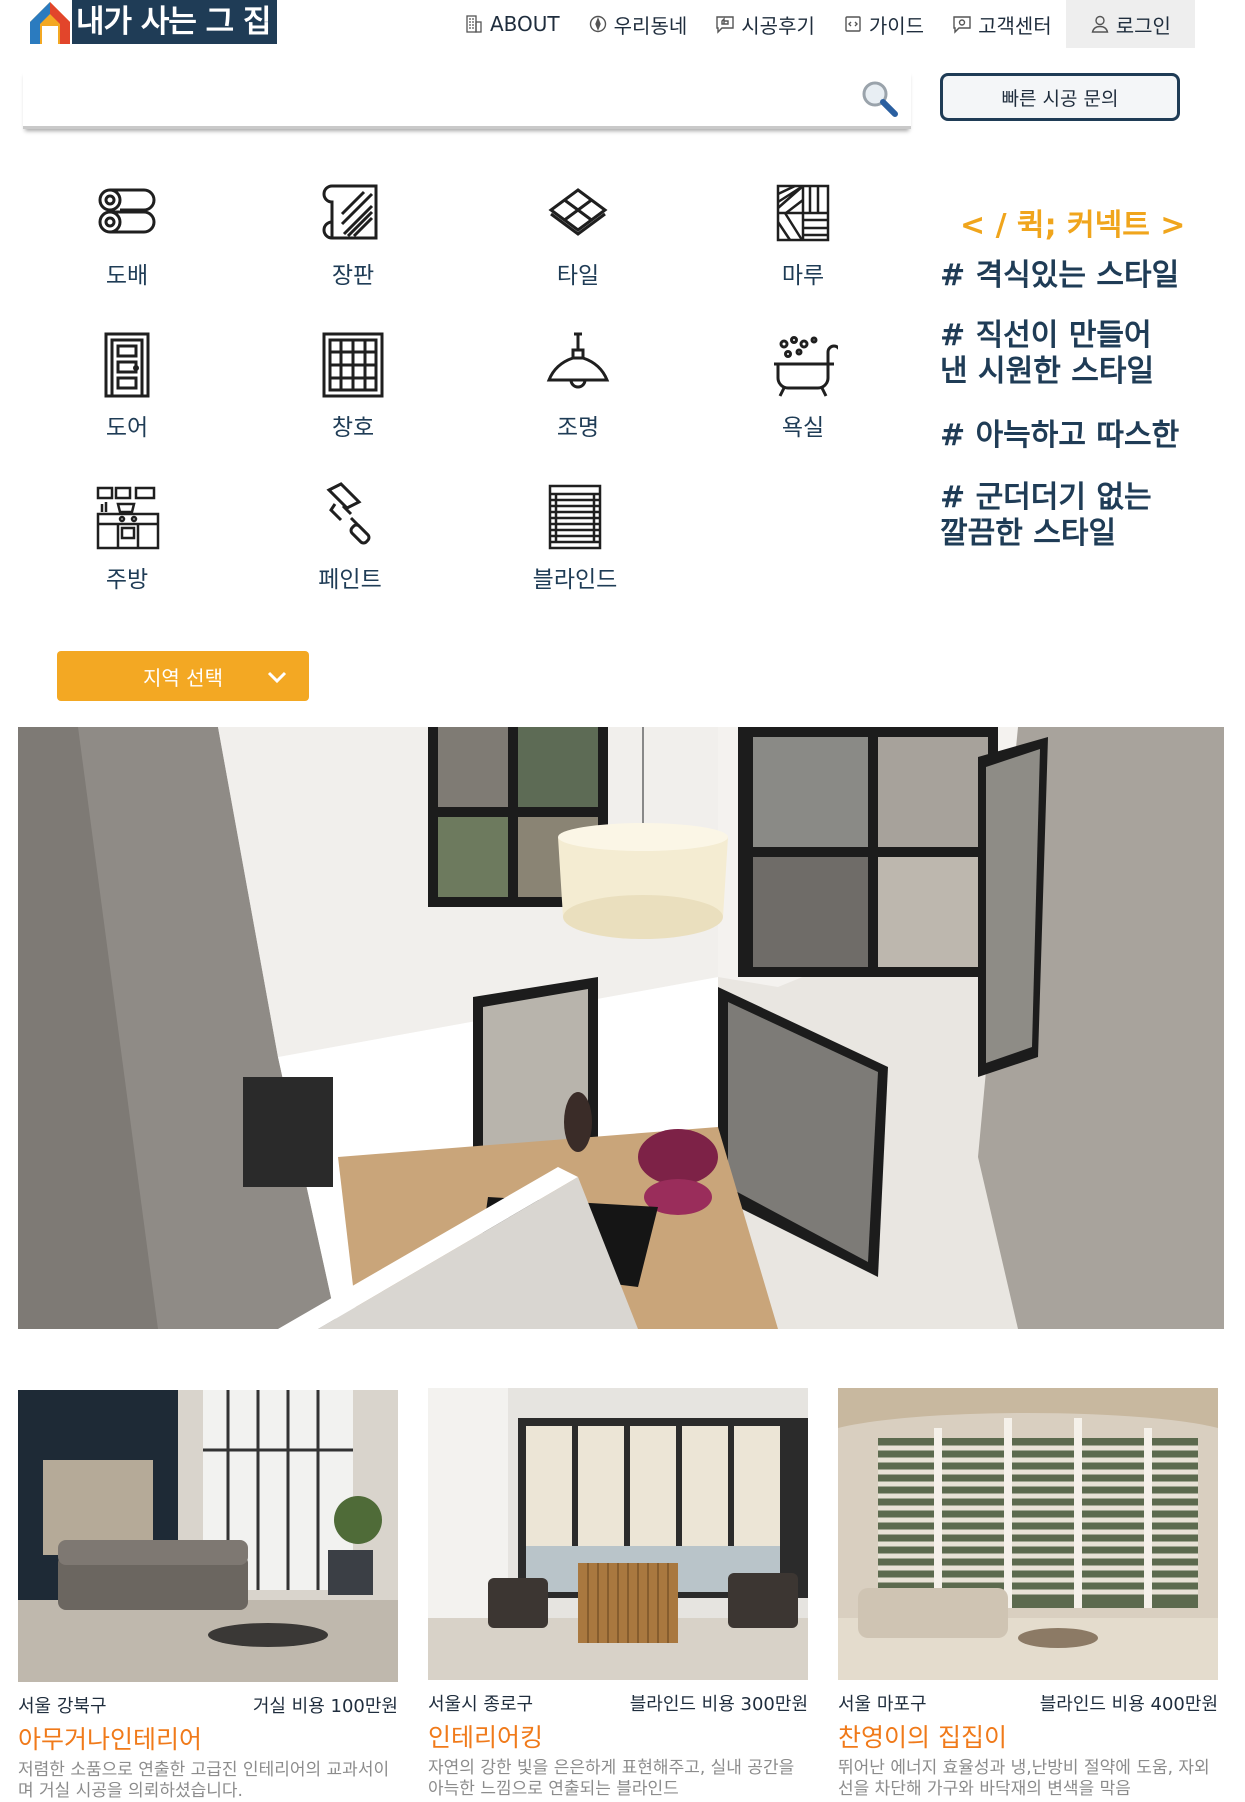 The image size is (1245, 1802). What do you see at coordinates (474, 24) in the screenshot?
I see `building-icon` at bounding box center [474, 24].